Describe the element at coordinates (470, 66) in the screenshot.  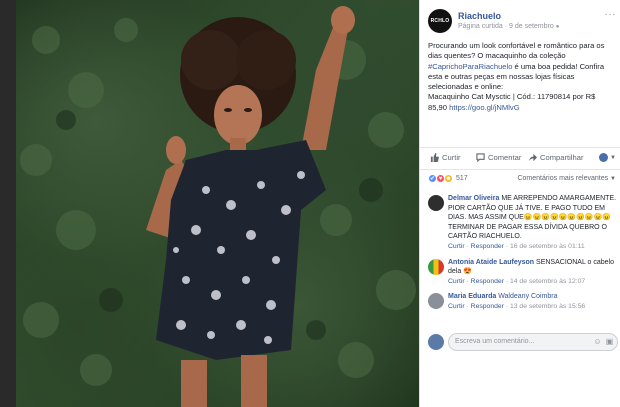
I see `hashtag-link: #CaprichoParaRiachuelo` at that location.